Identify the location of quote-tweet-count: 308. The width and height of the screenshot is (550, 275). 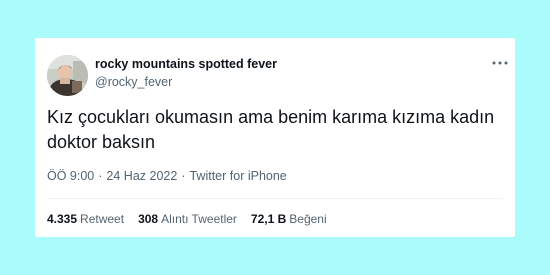
(148, 219).